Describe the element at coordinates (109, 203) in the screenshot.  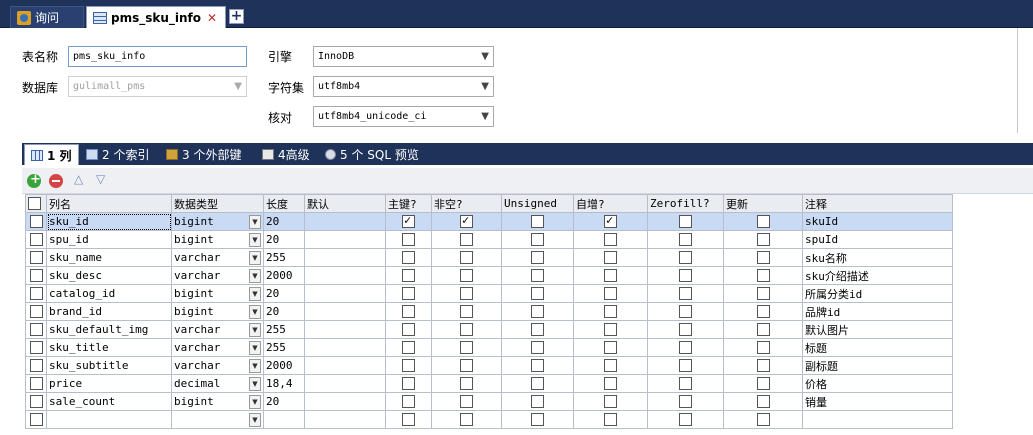
I see `col-header-name: 列名` at that location.